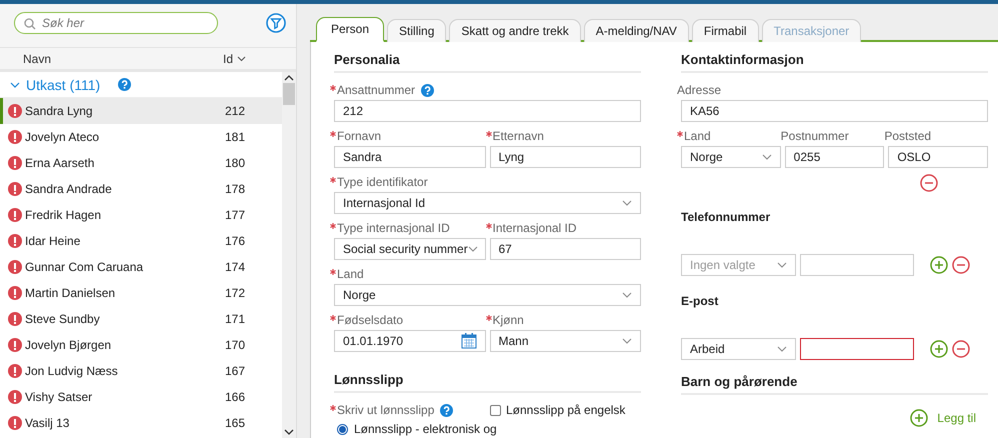  What do you see at coordinates (59, 111) in the screenshot?
I see `employee-name: Sandra Lyng` at bounding box center [59, 111].